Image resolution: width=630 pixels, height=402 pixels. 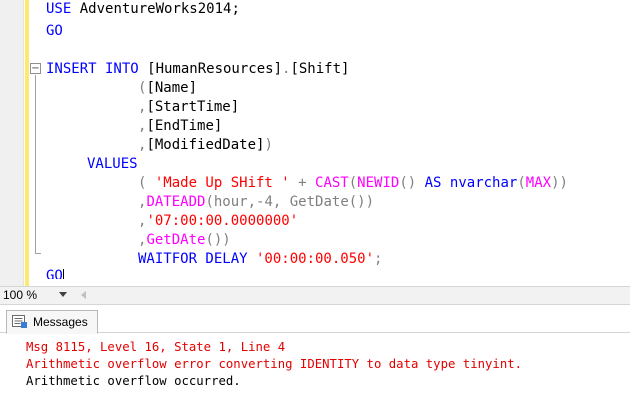 What do you see at coordinates (83, 295) in the screenshot?
I see `scroll-left-icon` at bounding box center [83, 295].